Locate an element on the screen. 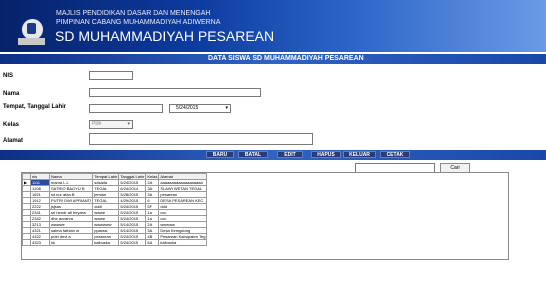 Image resolution: width=546 pixels, height=282 pixels. logo-base is located at coordinates (31, 41).